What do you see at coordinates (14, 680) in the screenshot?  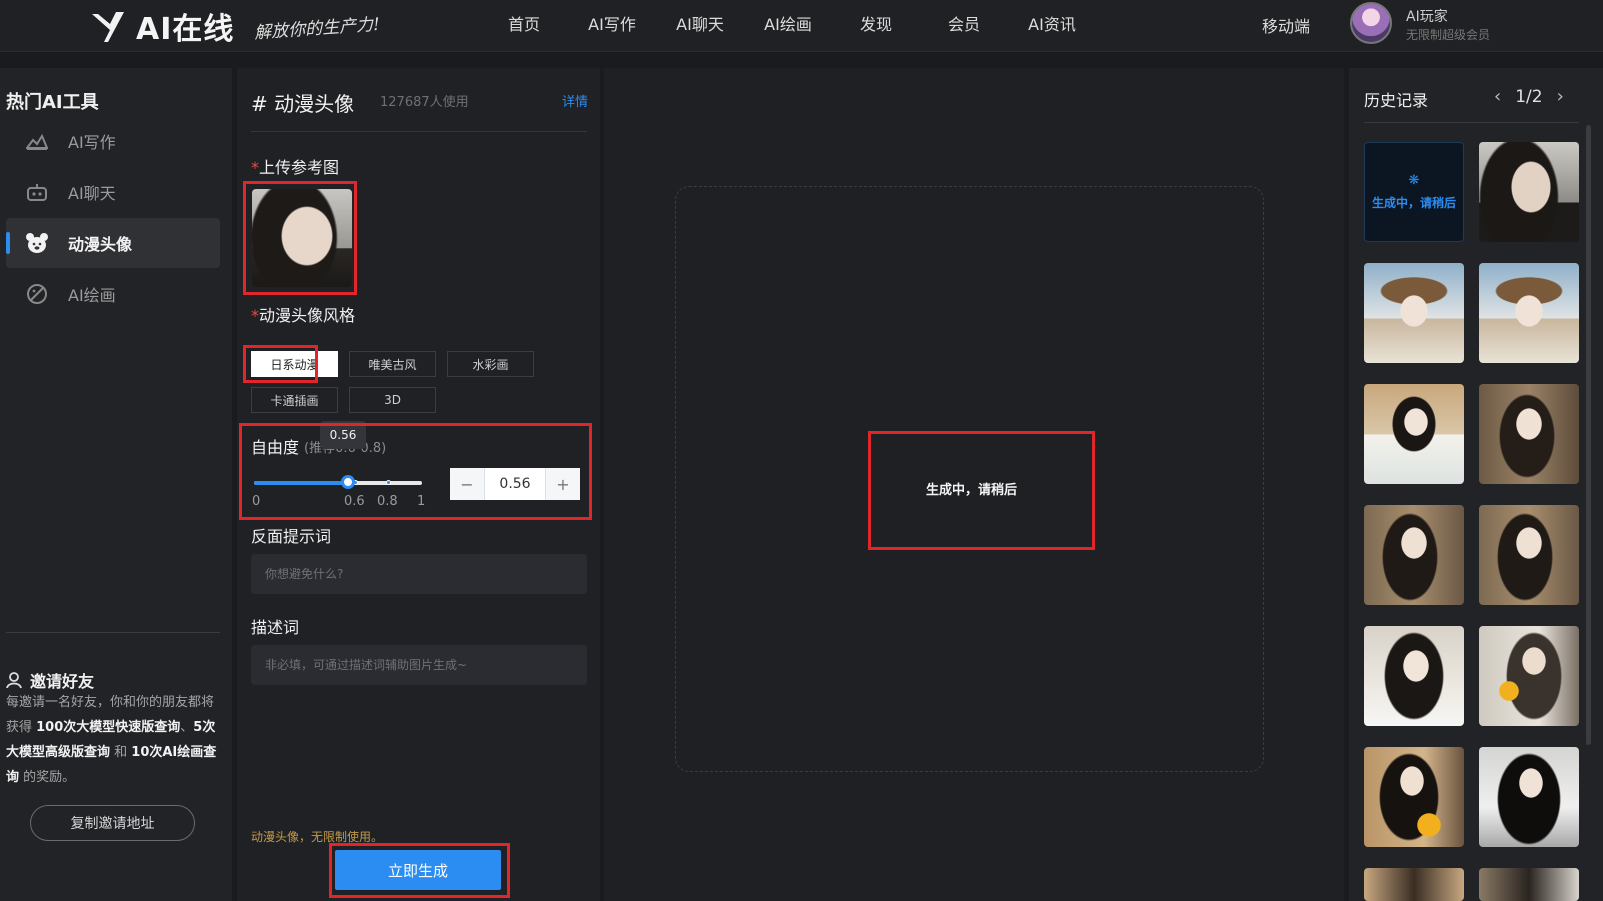 I see `user-icon` at bounding box center [14, 680].